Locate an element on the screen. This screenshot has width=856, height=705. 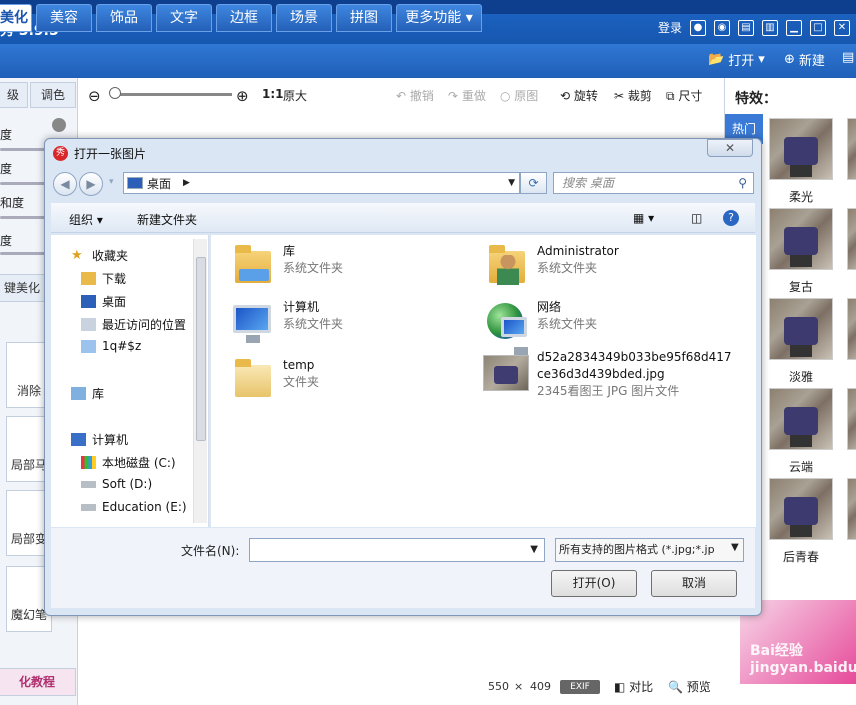
effects-title: 特效： is located at coordinates (756, 99).